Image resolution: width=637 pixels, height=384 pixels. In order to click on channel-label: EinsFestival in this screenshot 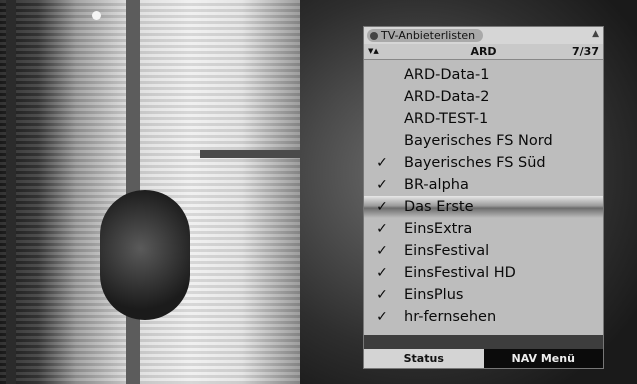, I will do `click(447, 251)`.